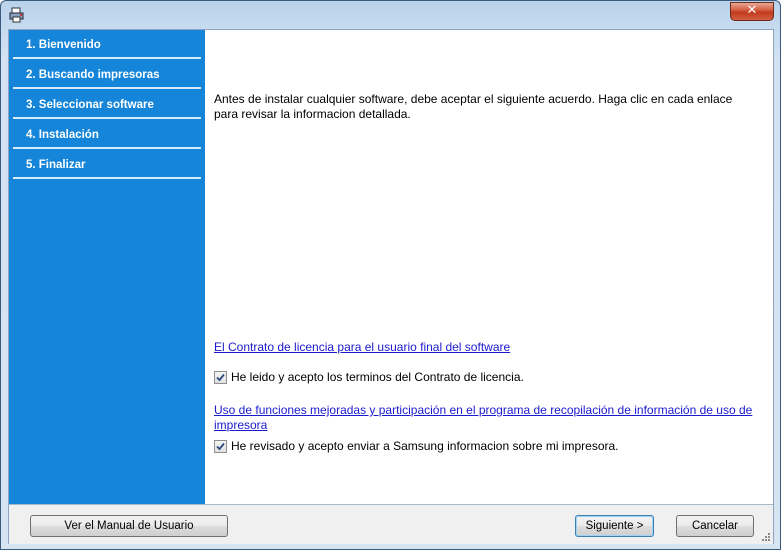 This screenshot has width=781, height=550. I want to click on close-button: ✕, so click(752, 11).